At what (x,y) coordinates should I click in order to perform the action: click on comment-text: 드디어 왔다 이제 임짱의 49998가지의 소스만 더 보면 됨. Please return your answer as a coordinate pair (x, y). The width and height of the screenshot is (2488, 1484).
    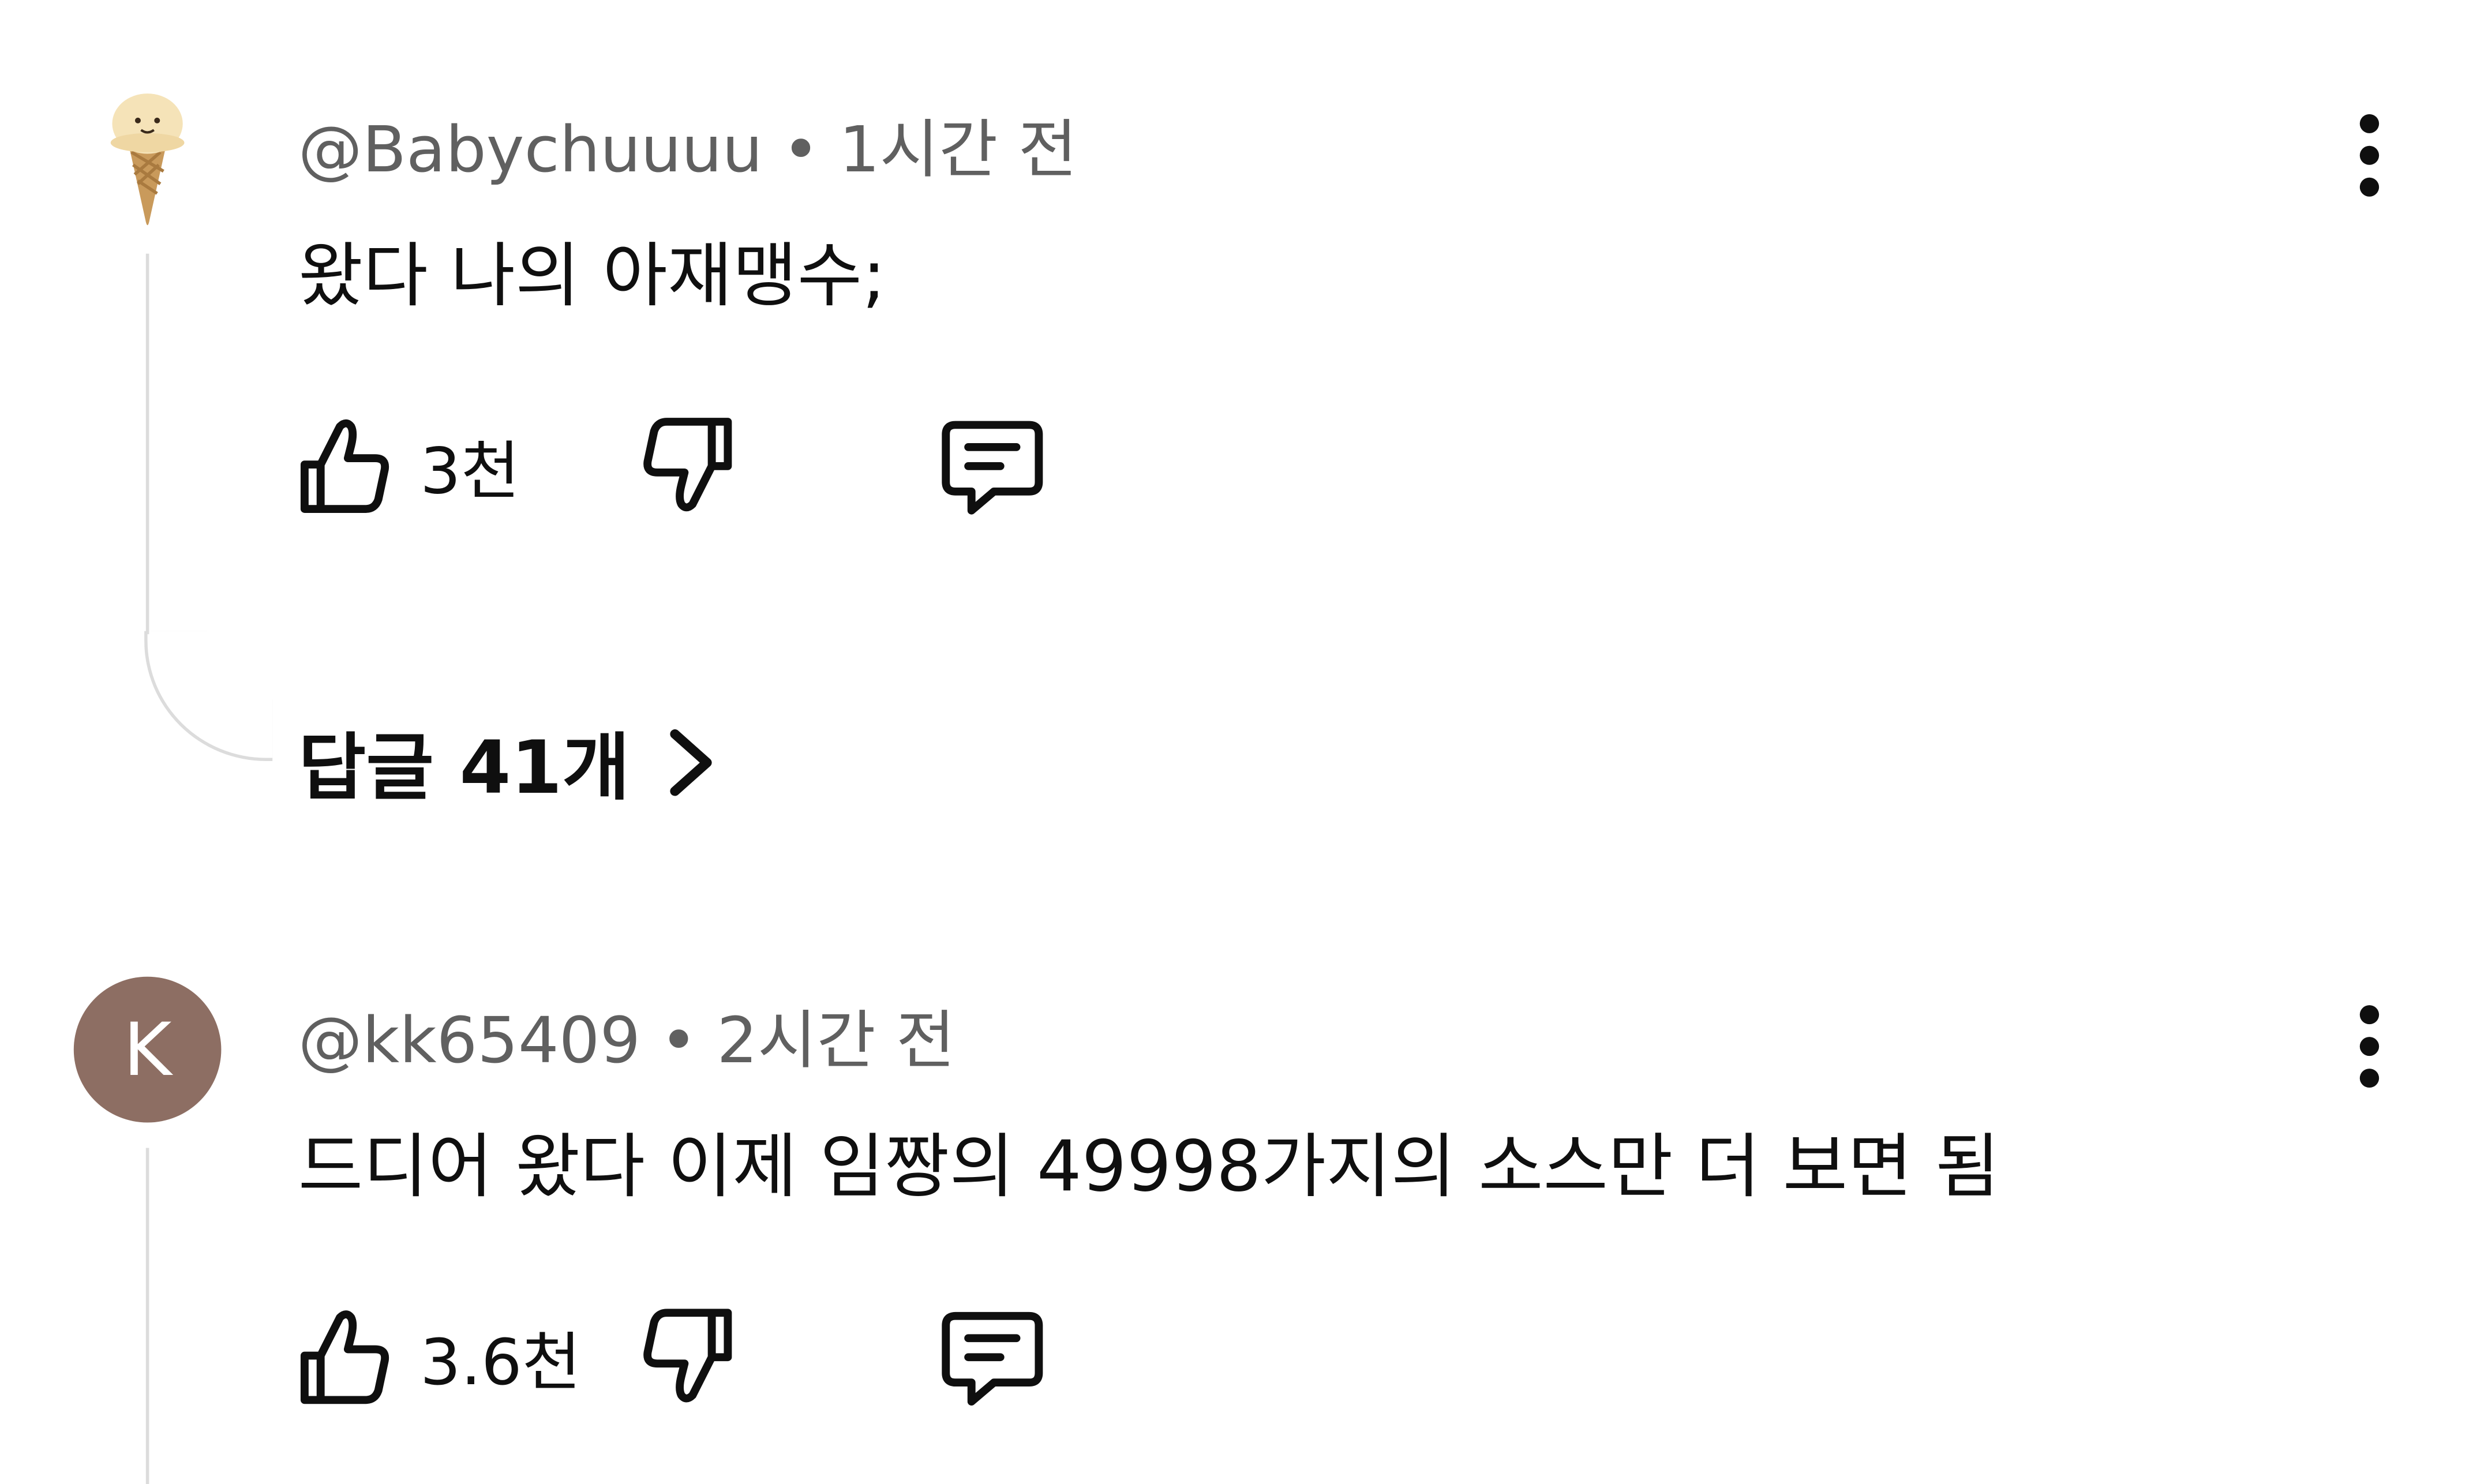
    Looking at the image, I should click on (1149, 1167).